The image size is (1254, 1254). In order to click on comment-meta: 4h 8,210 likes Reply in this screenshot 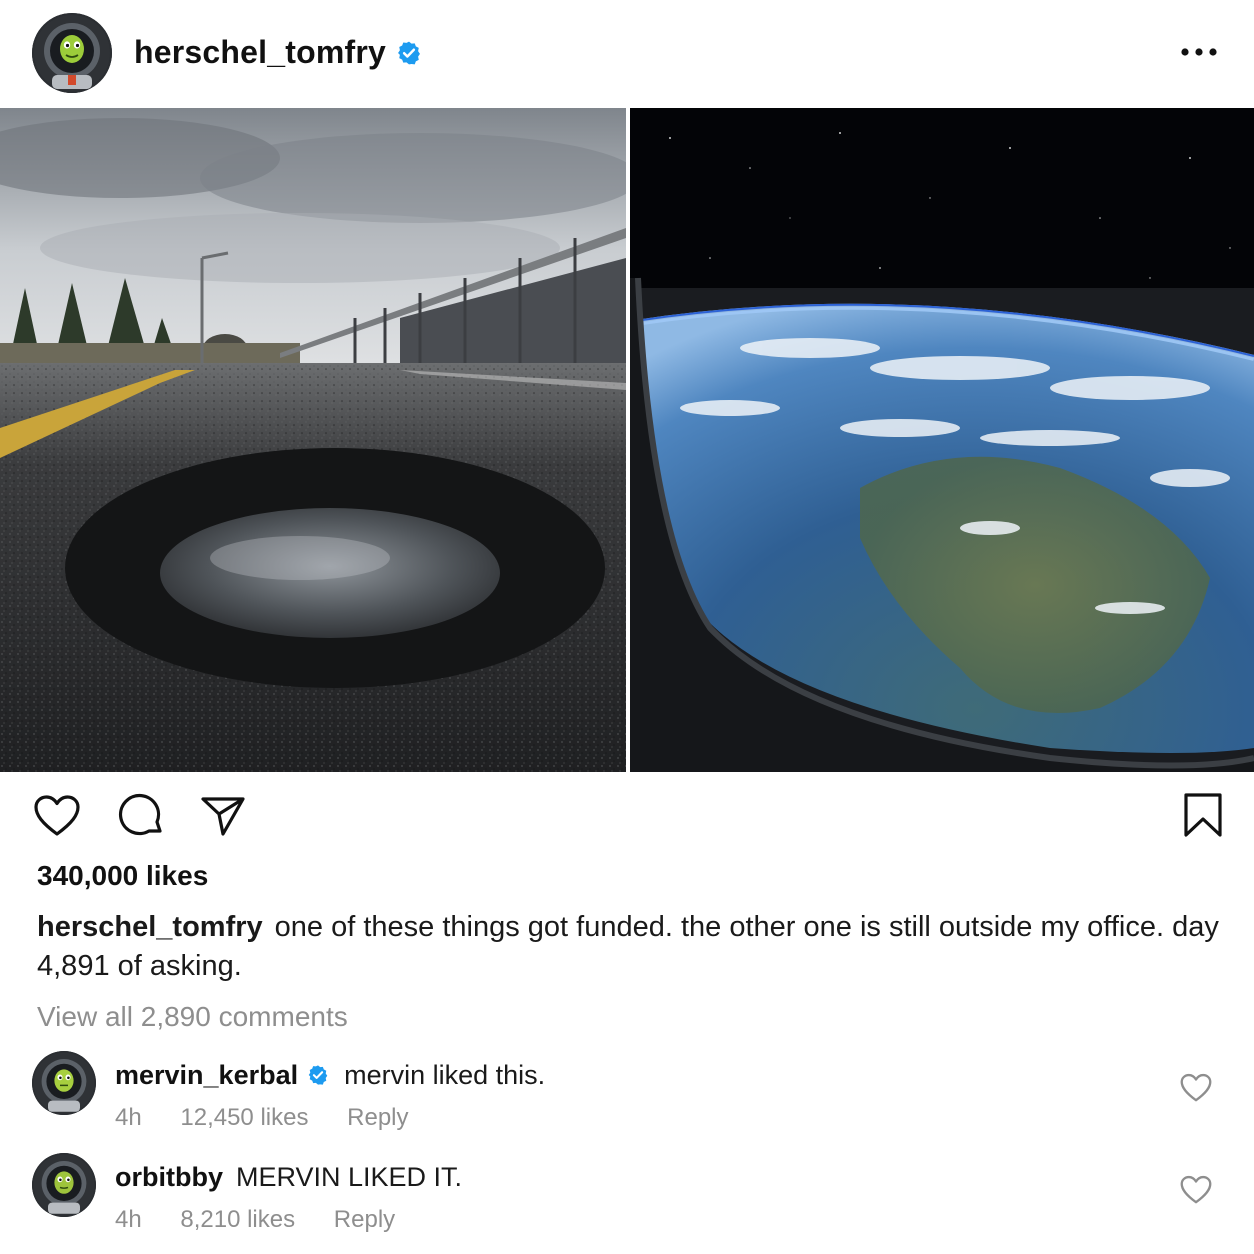, I will do `click(255, 1220)`.